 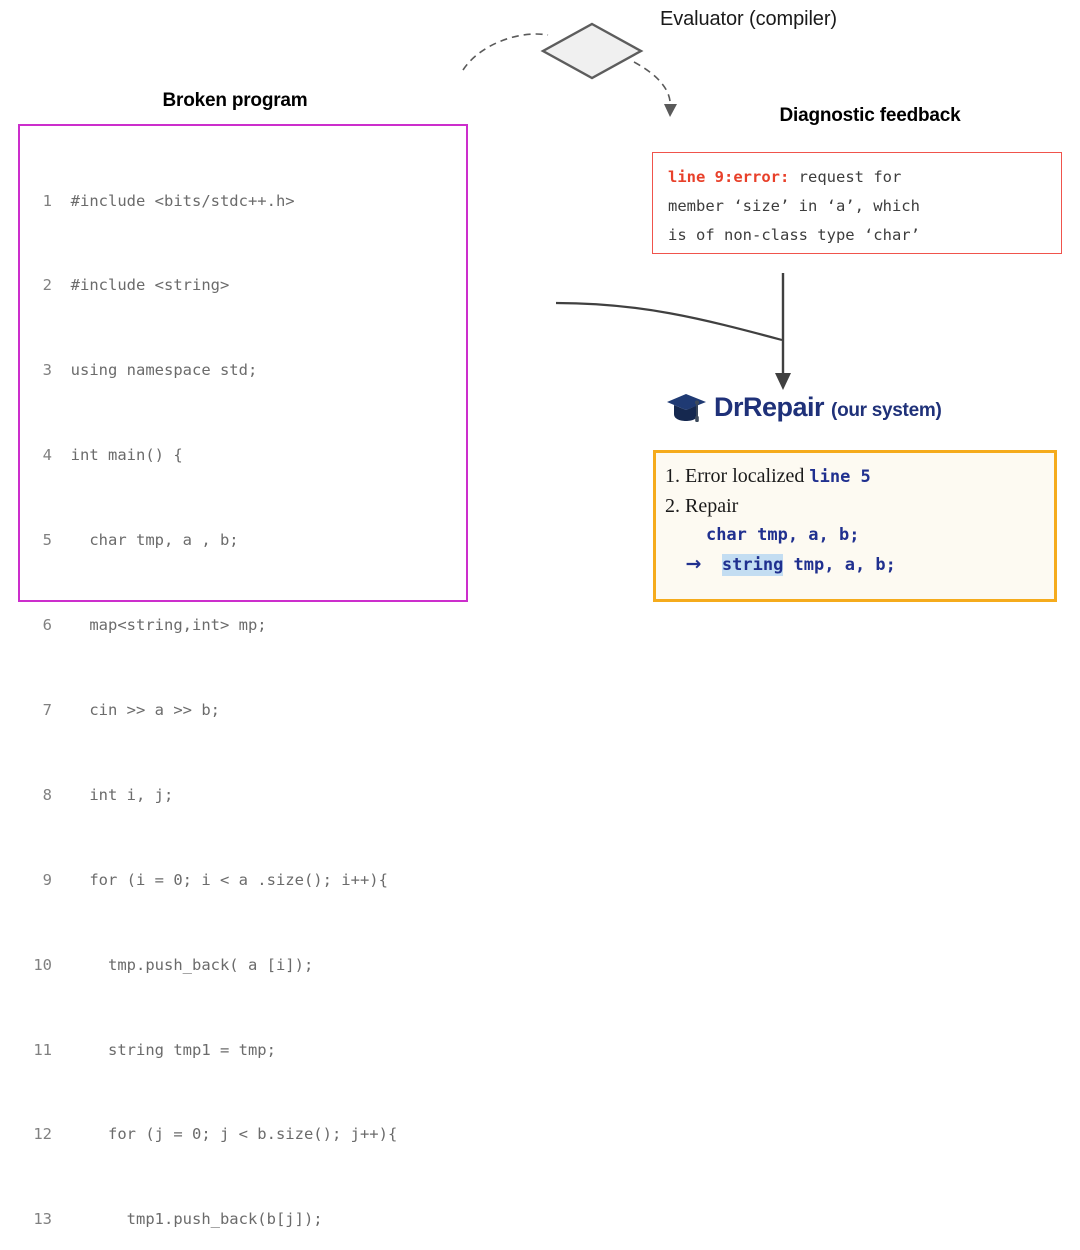 I want to click on code-line: 12 for (j = 0; j < b.size(); j++){, so click(x=244, y=1134).